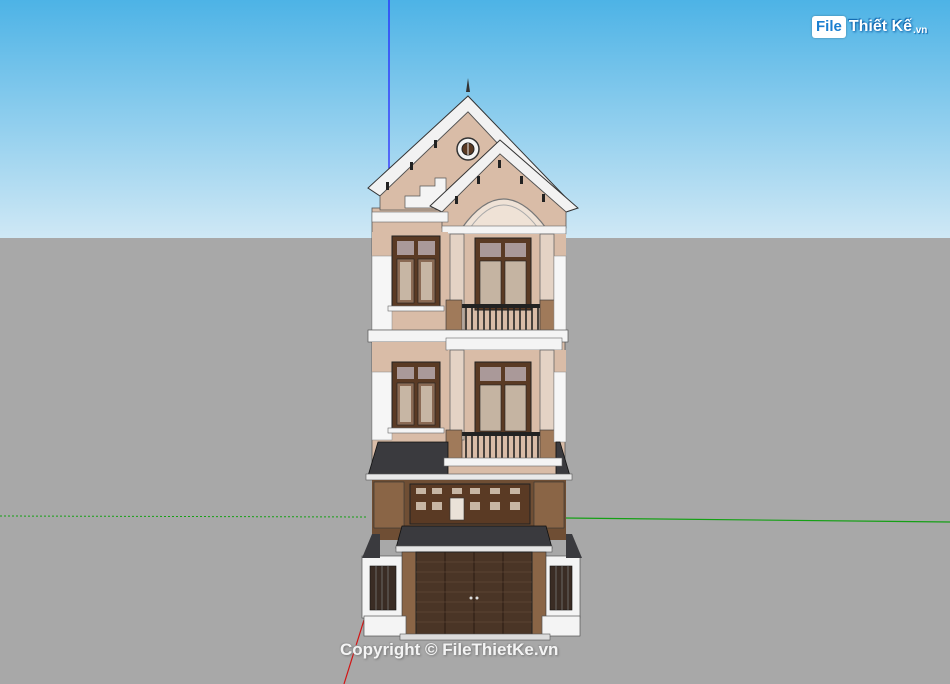 The image size is (950, 684). Describe the element at coordinates (449, 649) in the screenshot. I see `copyright-watermark: Copyright © FileThietKe.vn` at that location.